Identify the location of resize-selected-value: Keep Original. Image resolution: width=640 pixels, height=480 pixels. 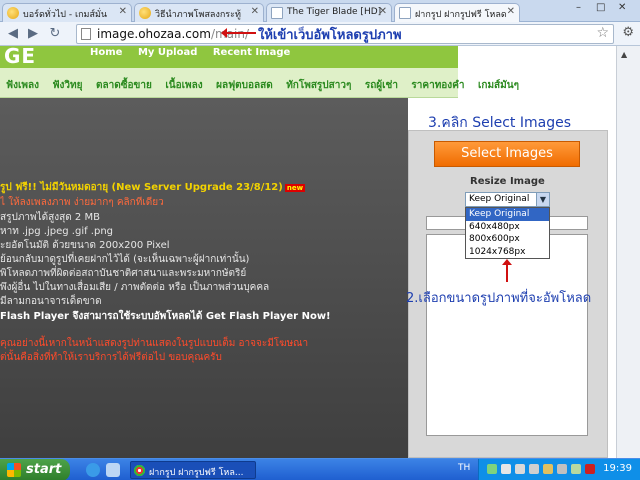
(499, 199).